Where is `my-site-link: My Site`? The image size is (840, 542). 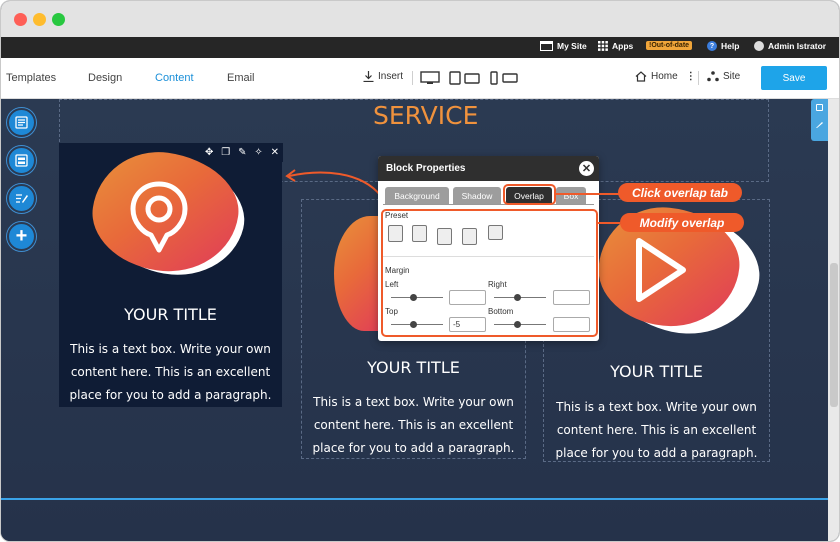
my-site-link: My Site is located at coordinates (563, 46).